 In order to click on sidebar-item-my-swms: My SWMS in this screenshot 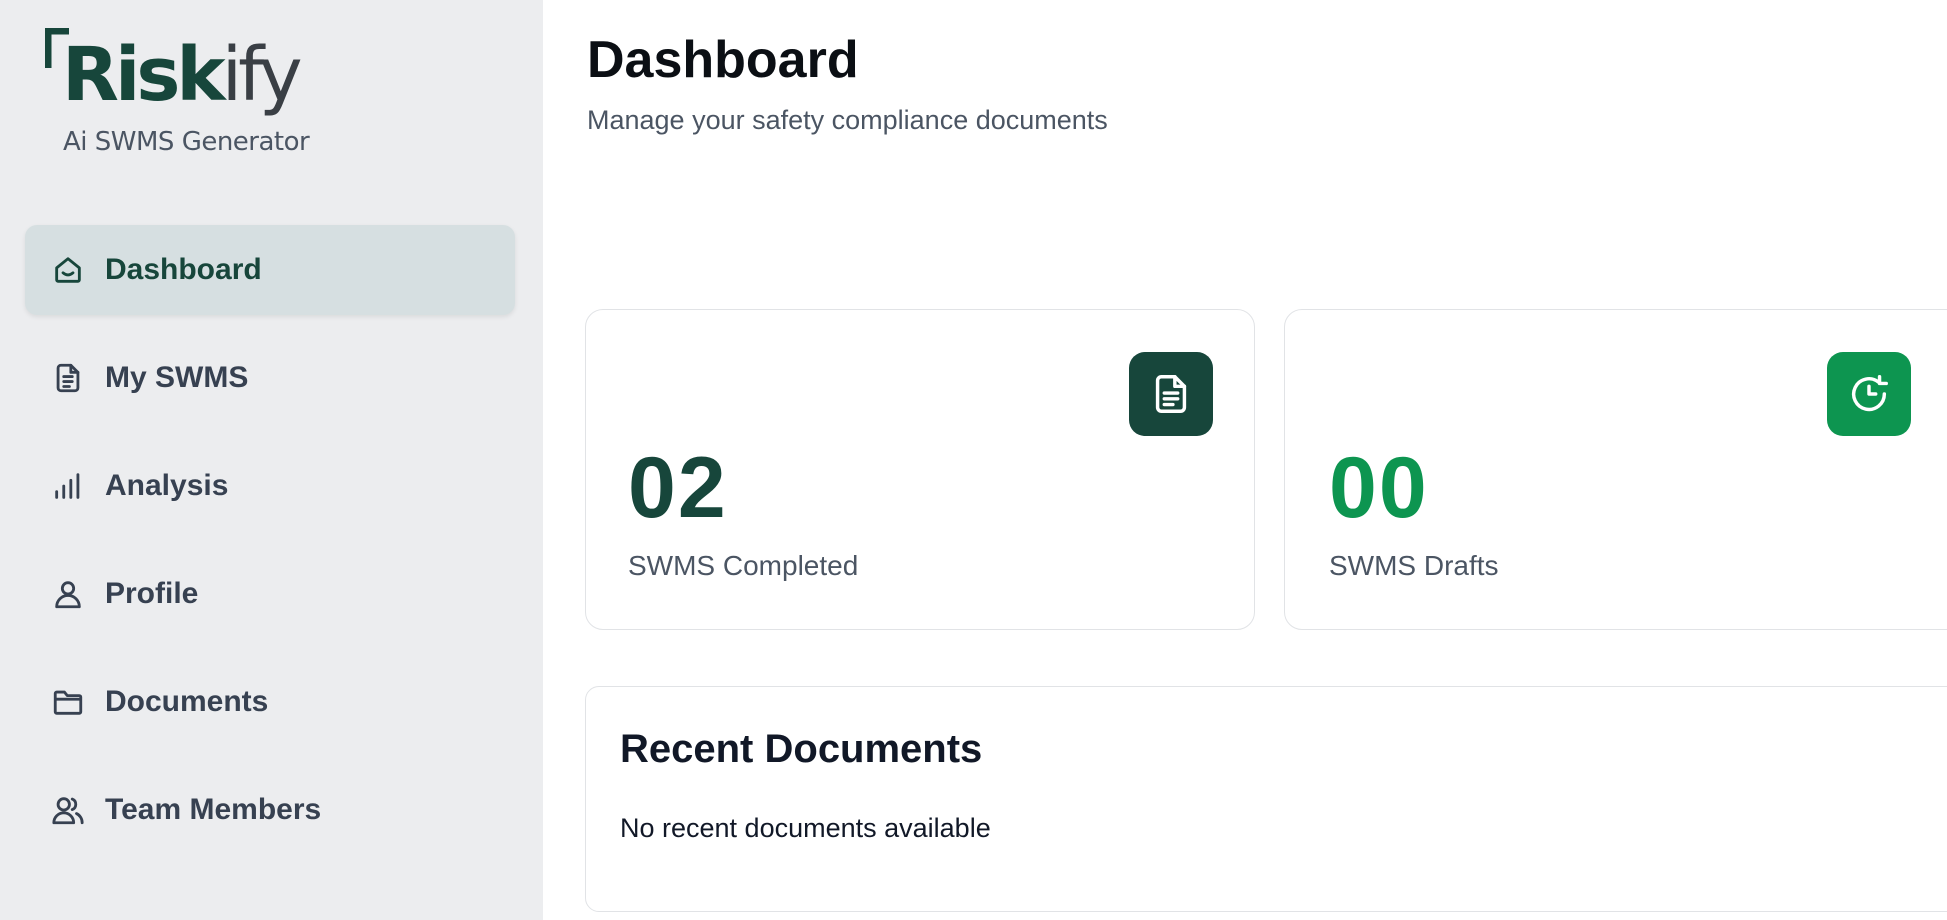, I will do `click(270, 378)`.